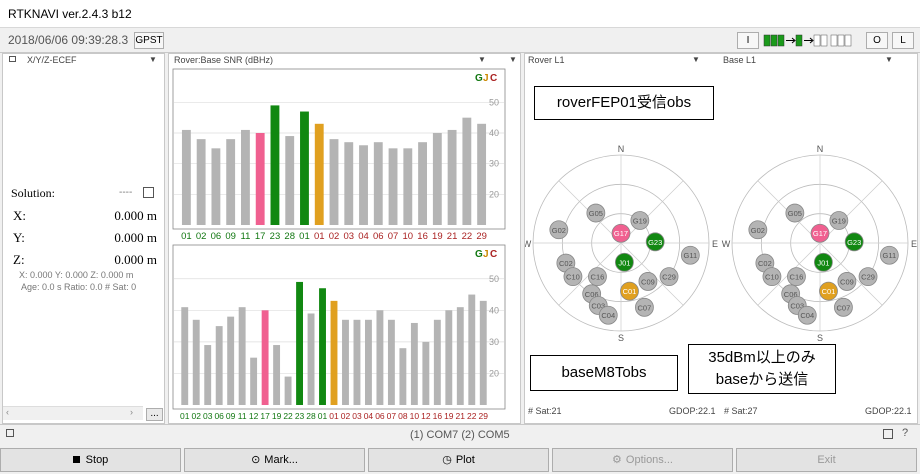  I want to click on satellite-id: G19, so click(839, 221).